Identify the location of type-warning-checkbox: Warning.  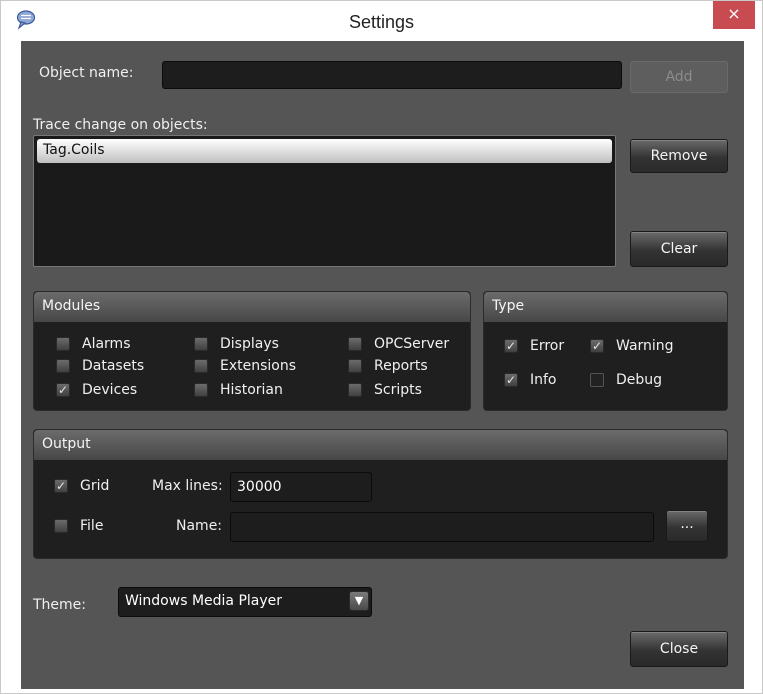
(632, 346).